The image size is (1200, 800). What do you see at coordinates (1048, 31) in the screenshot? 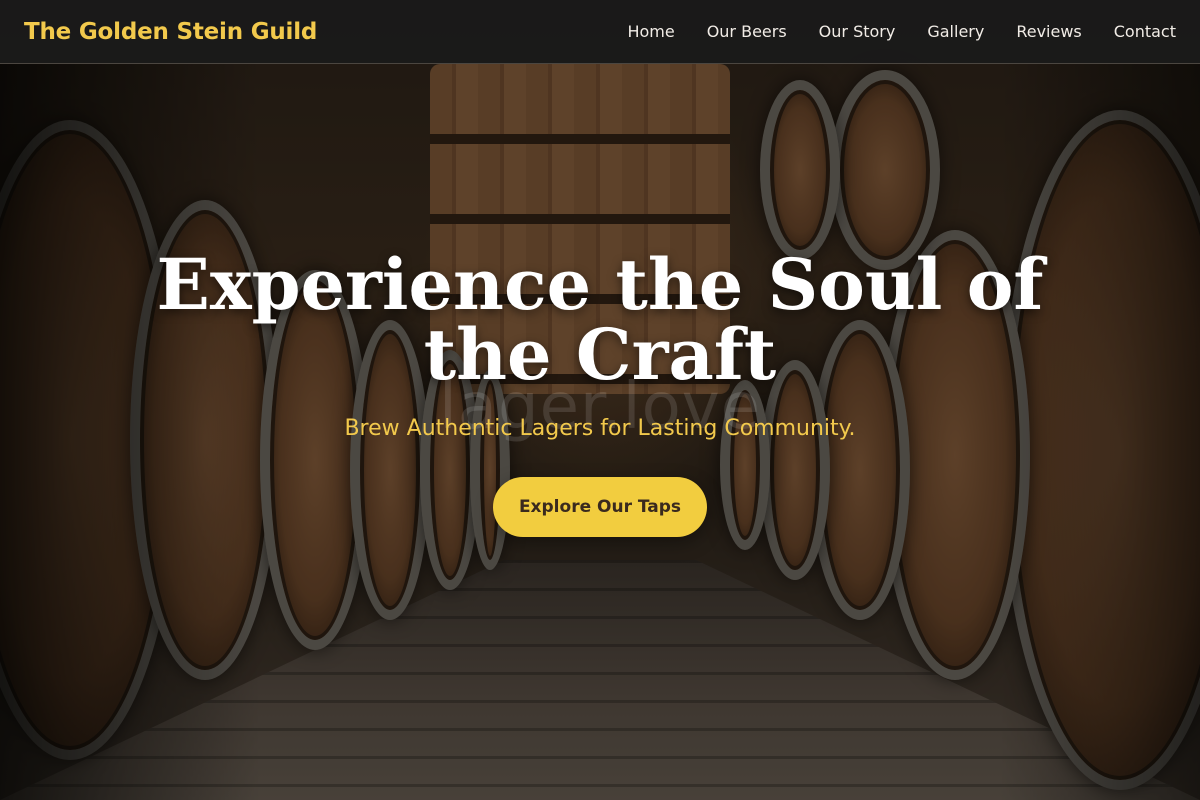
I see `nav-reviews: Reviews` at bounding box center [1048, 31].